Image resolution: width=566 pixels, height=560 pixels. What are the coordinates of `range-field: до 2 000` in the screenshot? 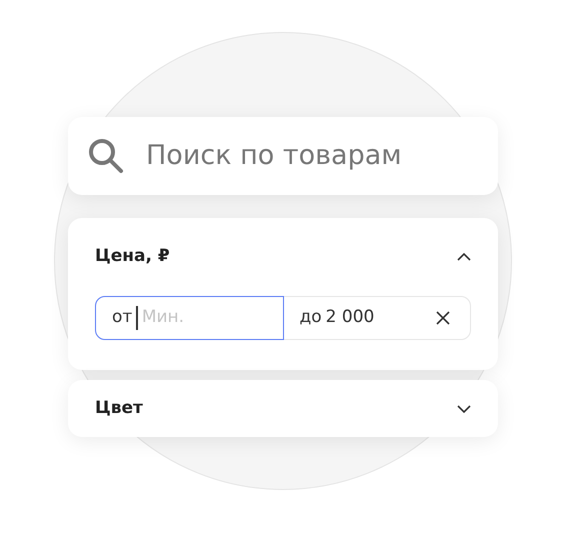 It's located at (376, 318).